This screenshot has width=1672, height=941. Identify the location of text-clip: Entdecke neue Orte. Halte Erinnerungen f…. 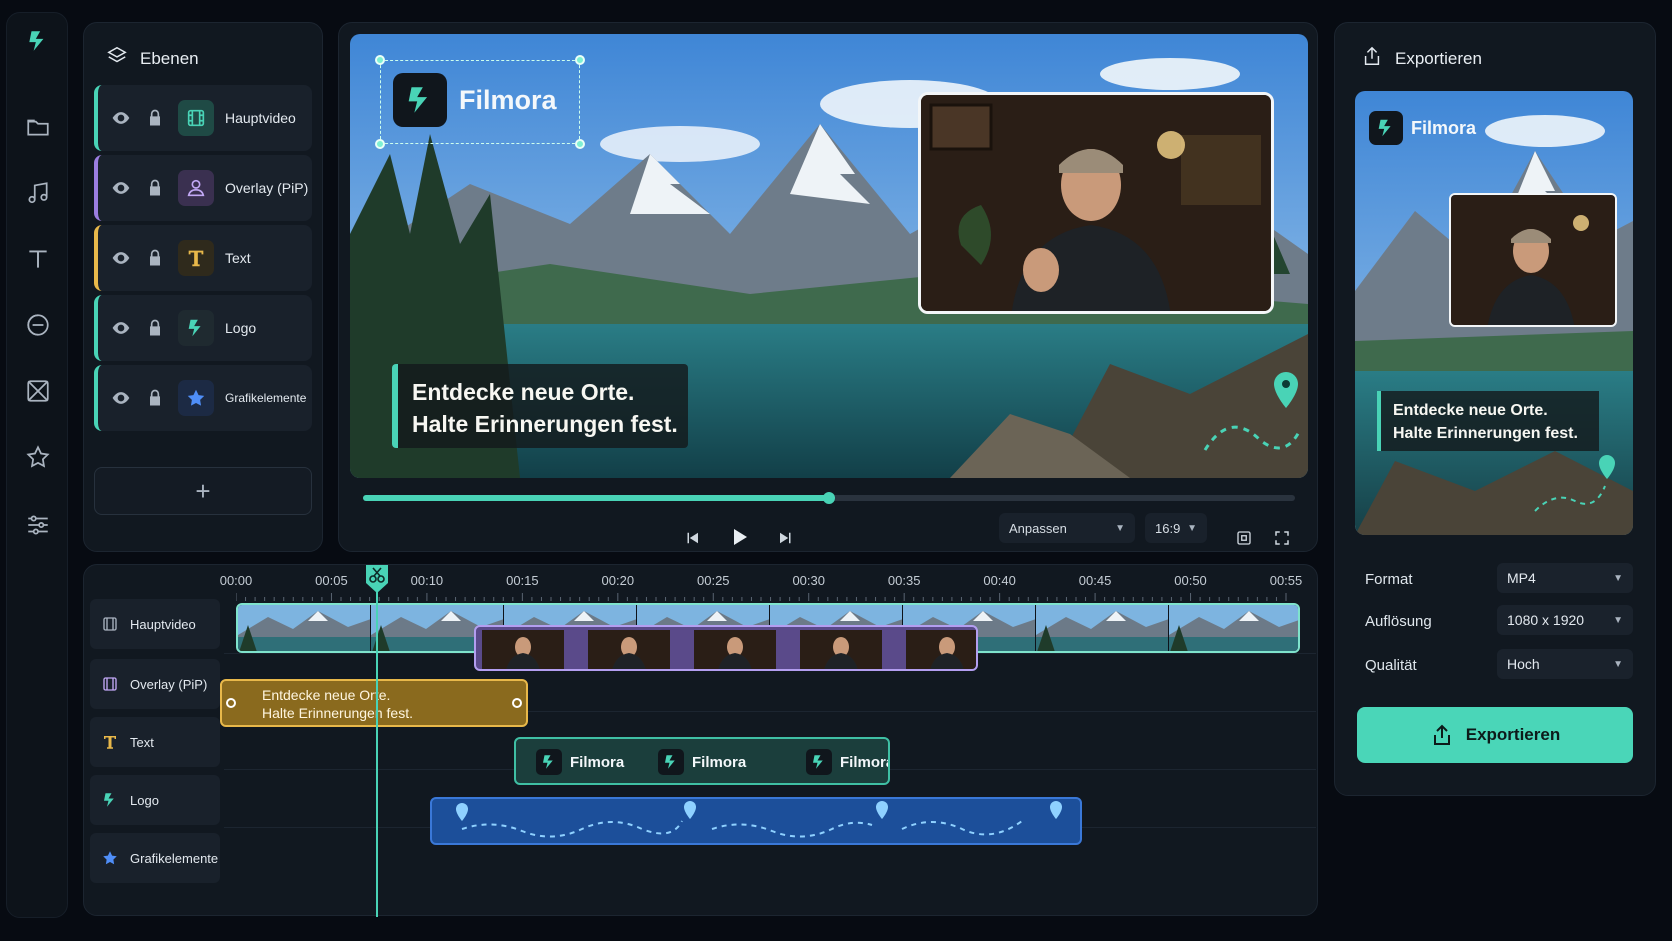
(374, 703).